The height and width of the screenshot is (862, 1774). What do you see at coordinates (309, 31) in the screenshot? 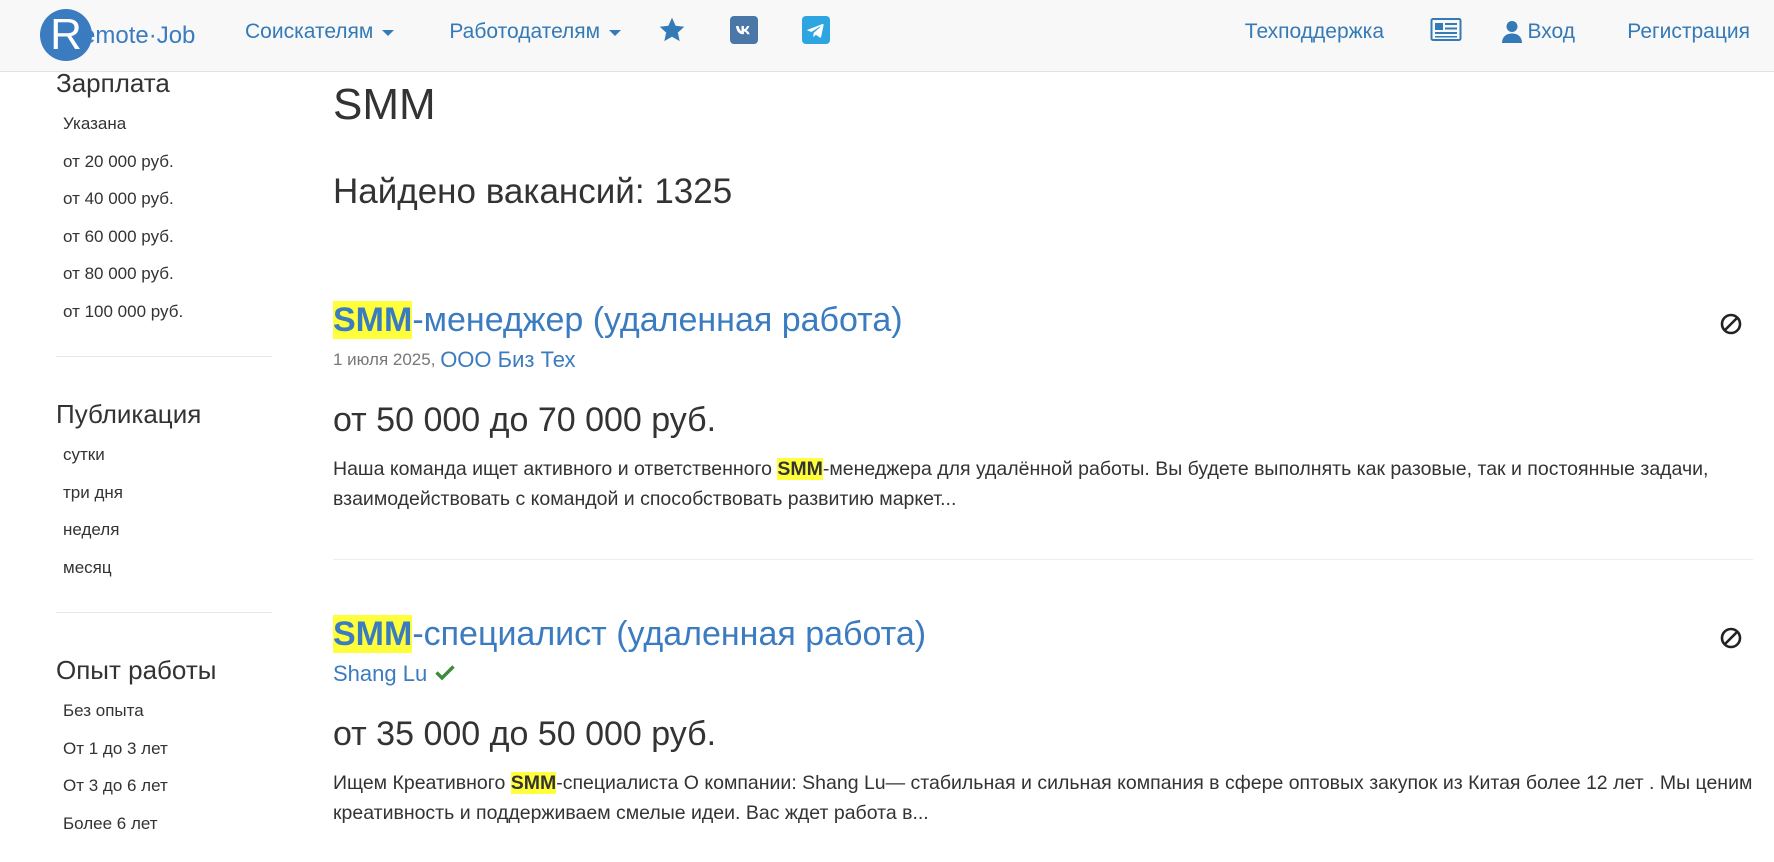
I see `nav-seekers-label: Соискателям` at bounding box center [309, 31].